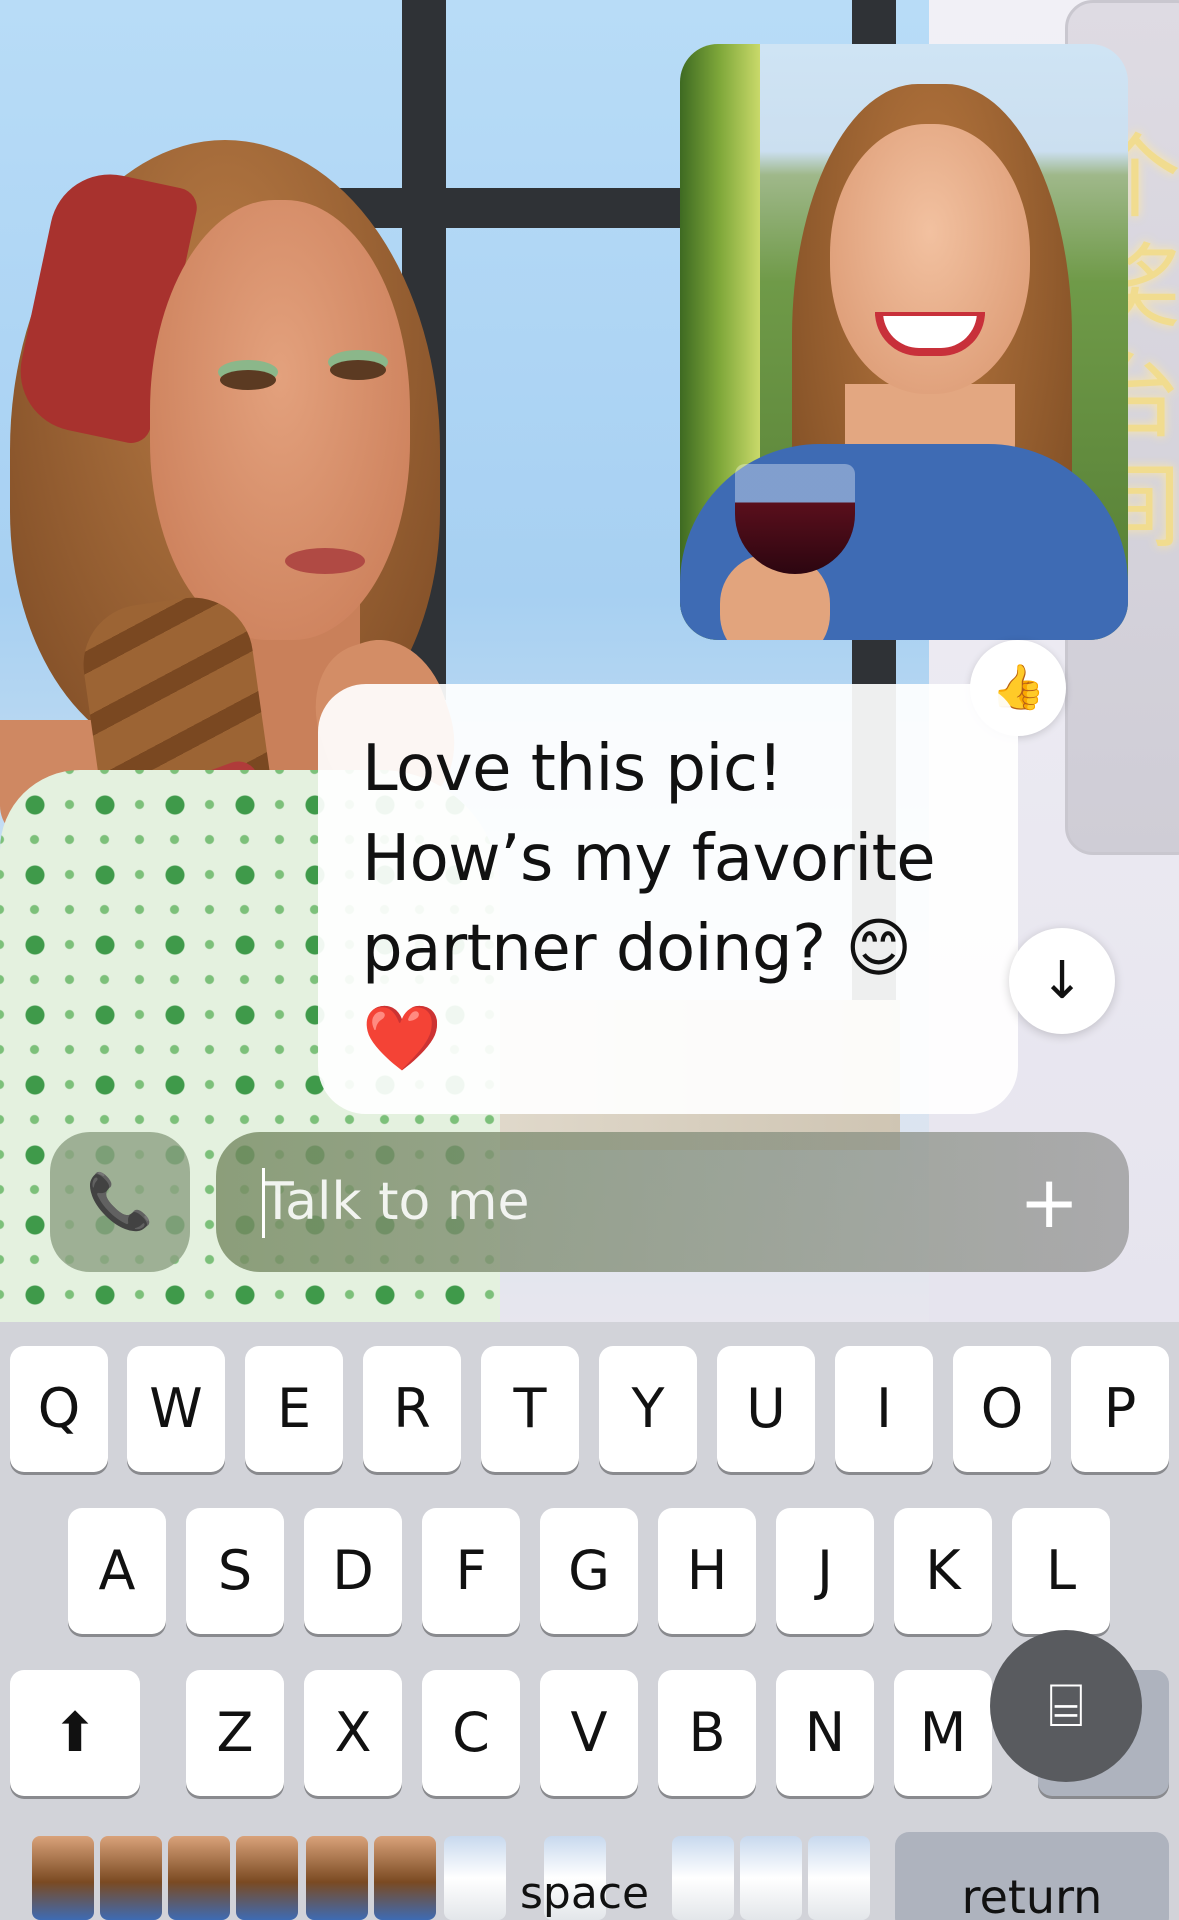  What do you see at coordinates (1049, 1202) in the screenshot?
I see `add-attachment-icon: +` at bounding box center [1049, 1202].